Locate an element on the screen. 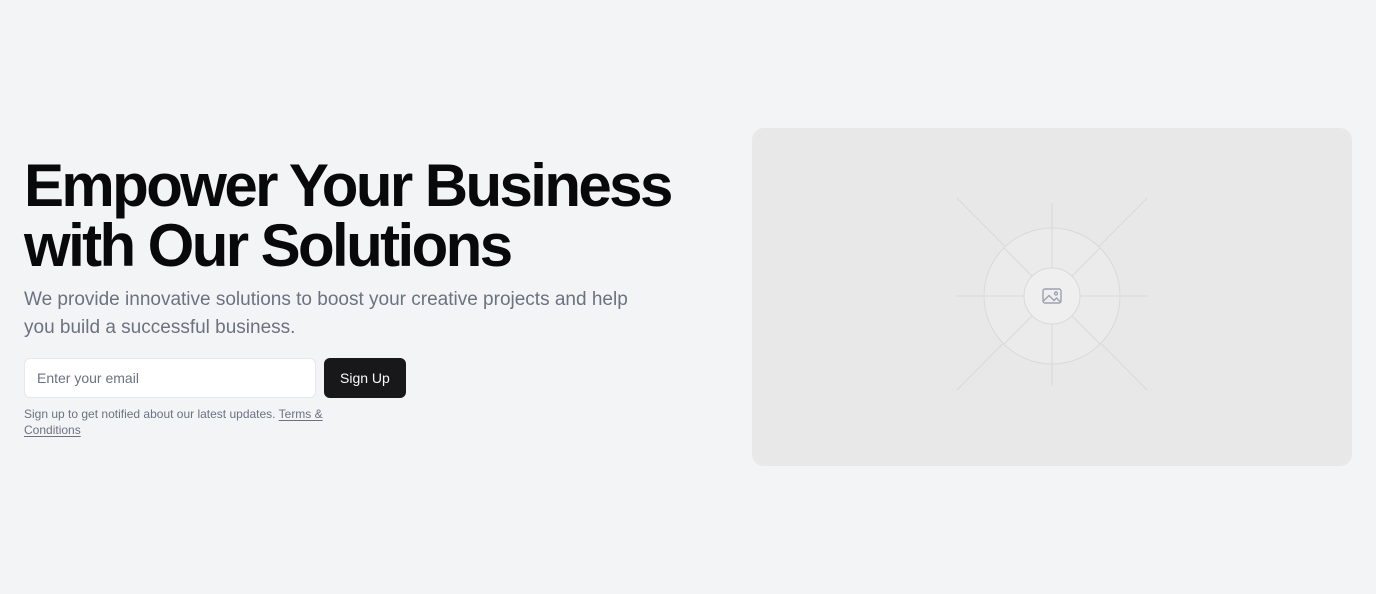 The image size is (1376, 594). signup-button: Sign Up is located at coordinates (365, 378).